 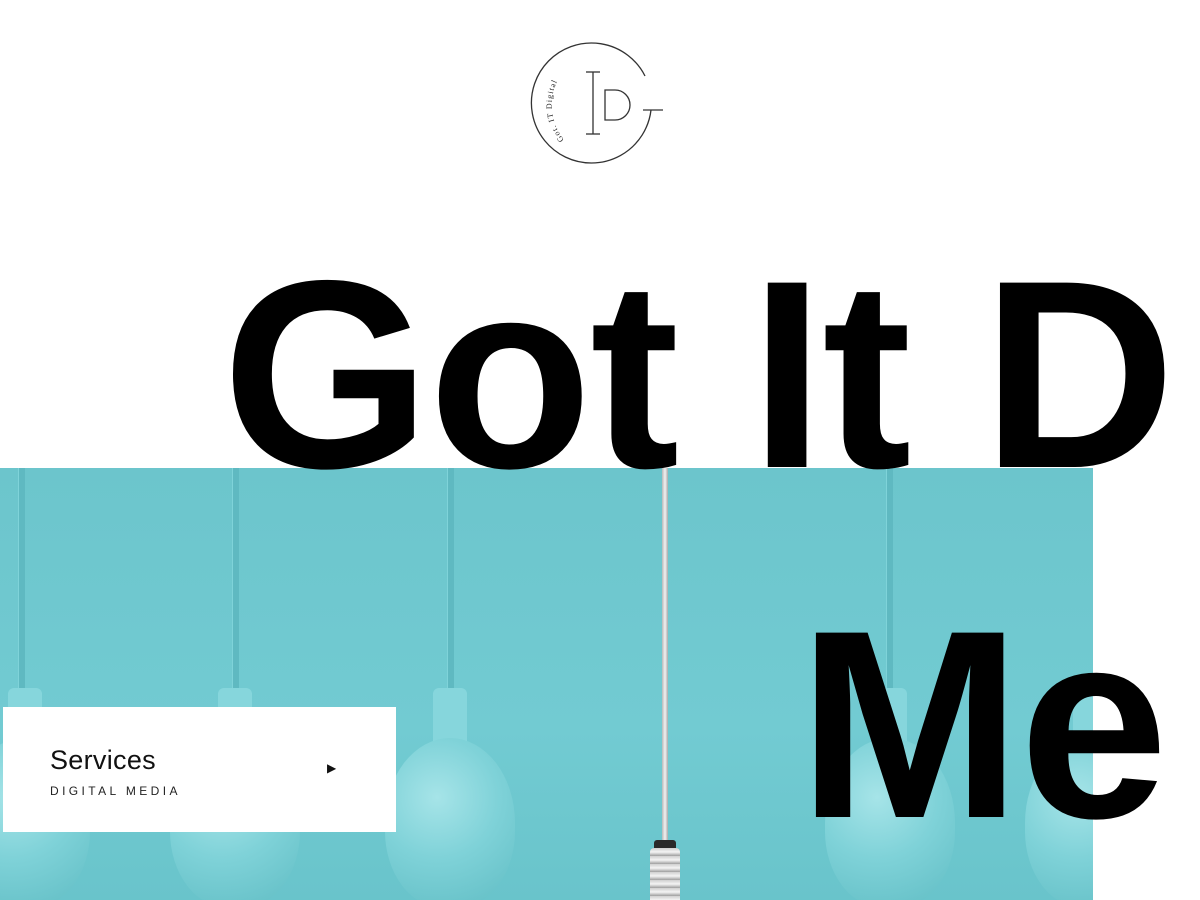 I want to click on site-logo: Got. IT Digital ID, so click(x=597, y=105).